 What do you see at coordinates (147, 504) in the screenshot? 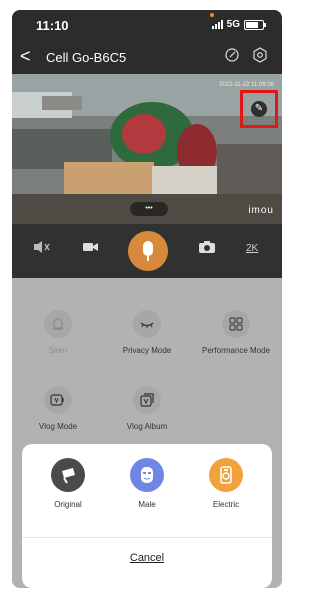
I see `voice-label: Male` at bounding box center [147, 504].